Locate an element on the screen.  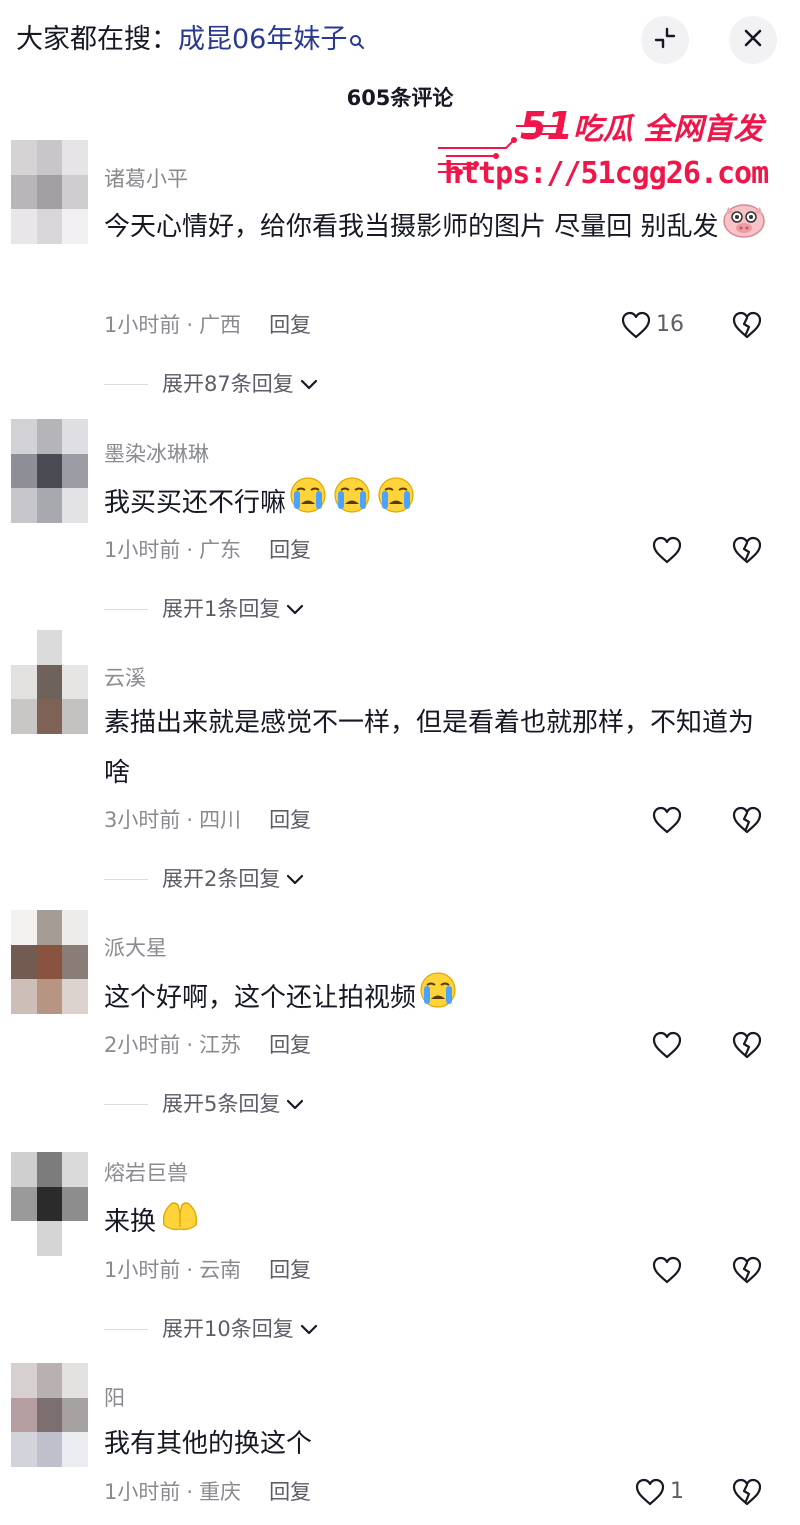
comment-username: 阳 is located at coordinates (114, 1398).